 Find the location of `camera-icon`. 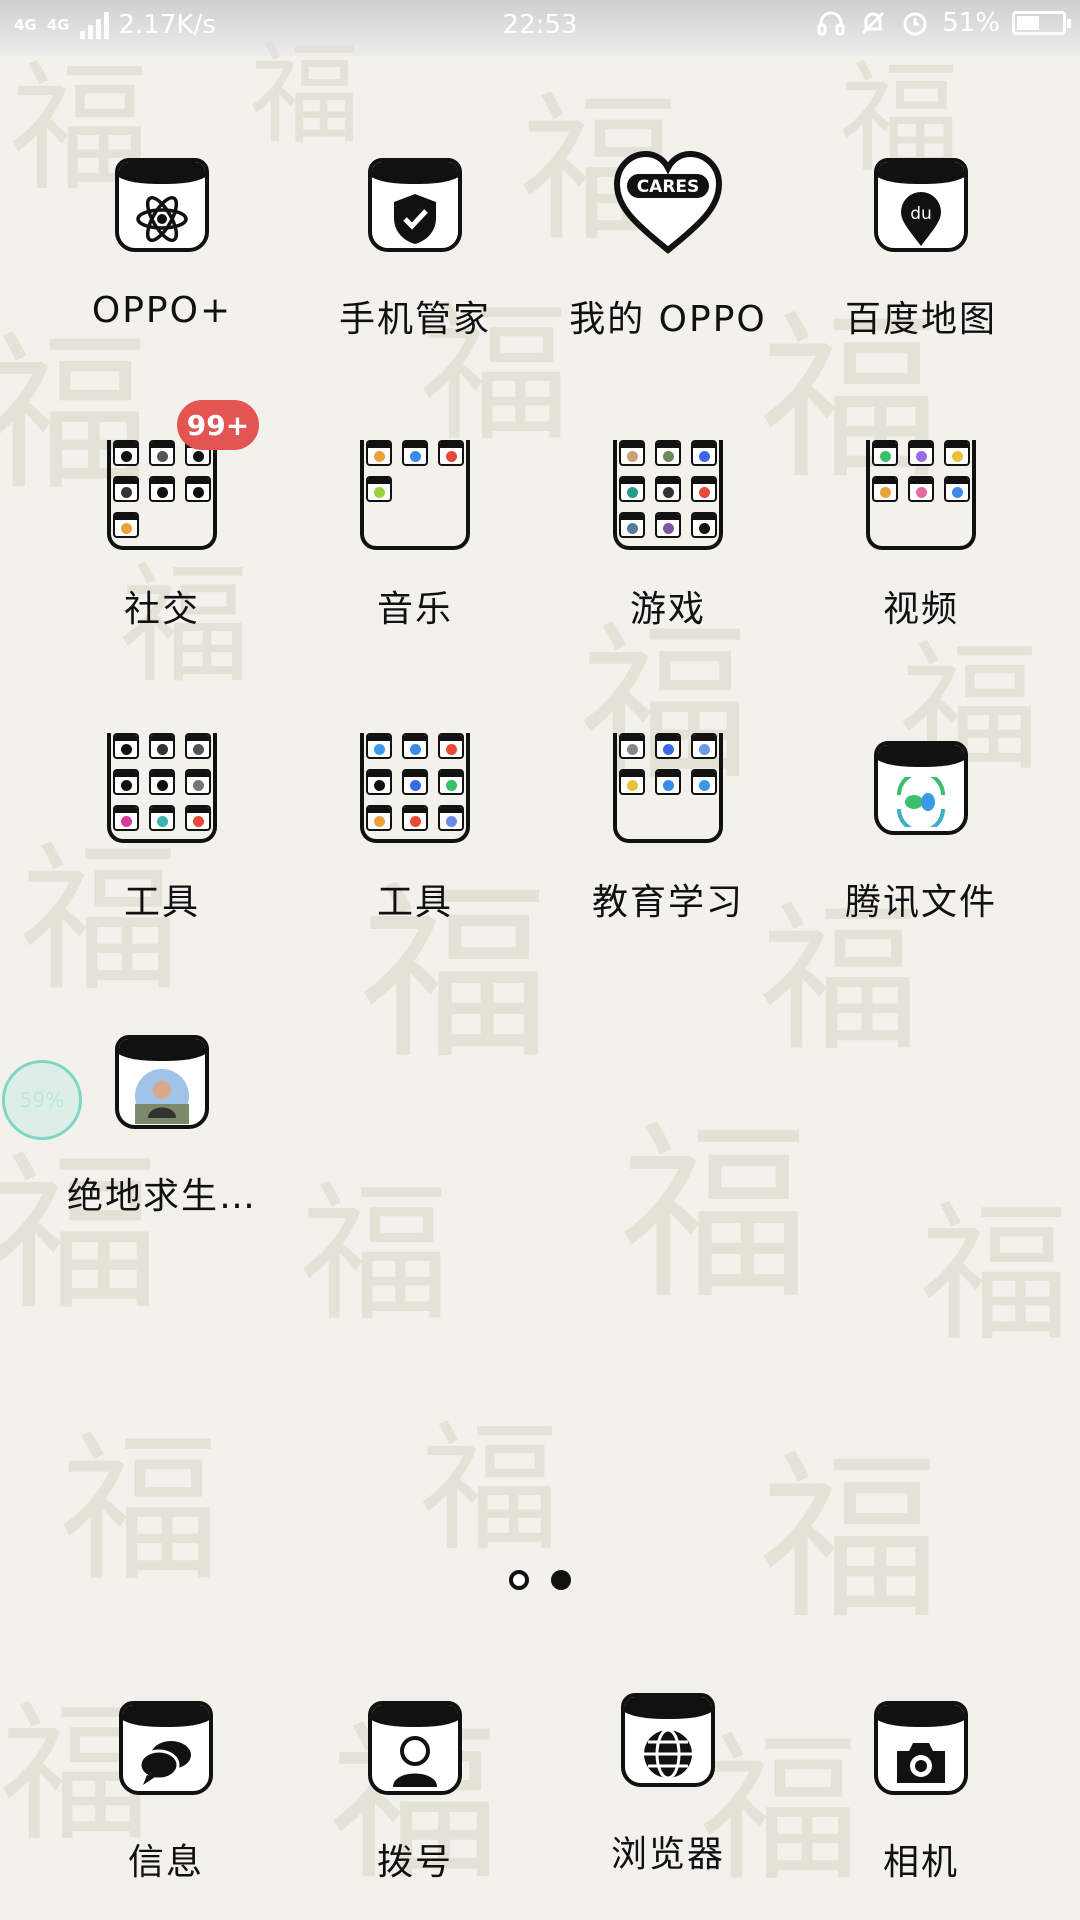

camera-icon is located at coordinates (921, 1762).